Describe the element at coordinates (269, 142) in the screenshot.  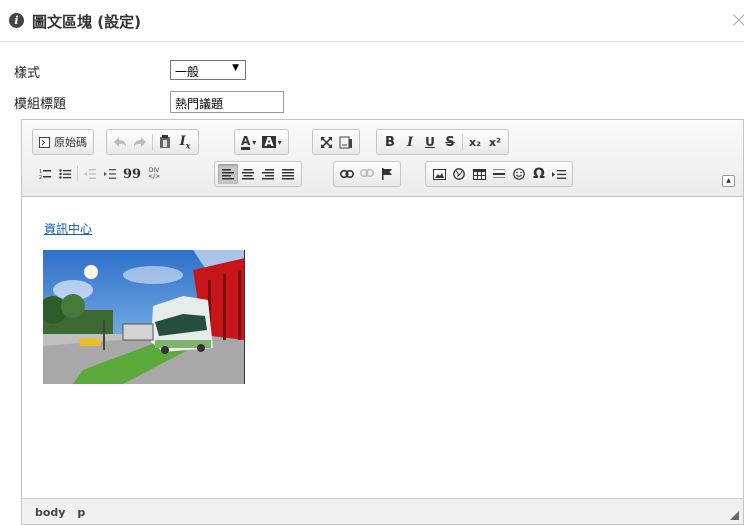
I see `bg-color-icon: A` at that location.